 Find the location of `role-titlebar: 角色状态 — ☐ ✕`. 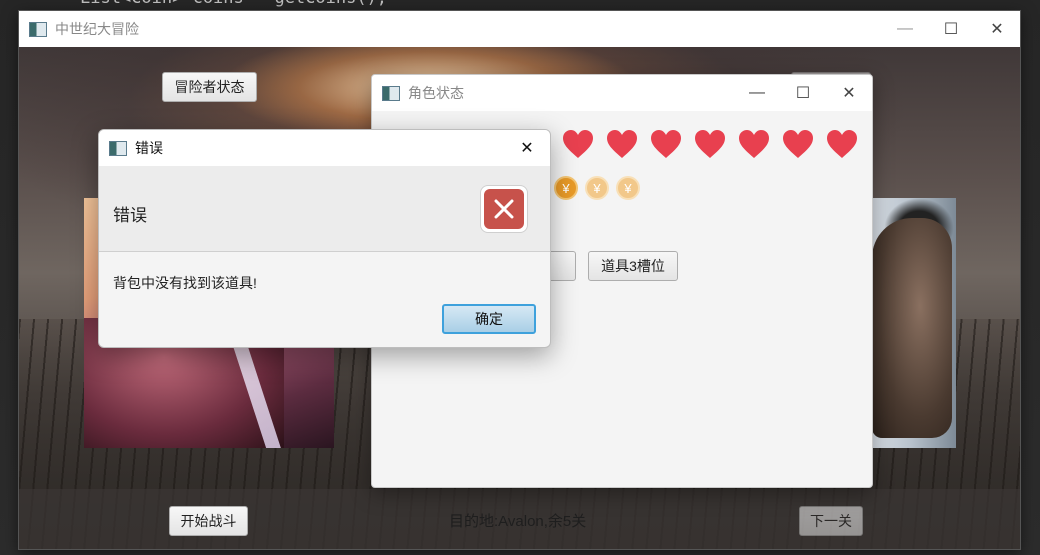

role-titlebar: 角色状态 — ☐ ✕ is located at coordinates (622, 93).